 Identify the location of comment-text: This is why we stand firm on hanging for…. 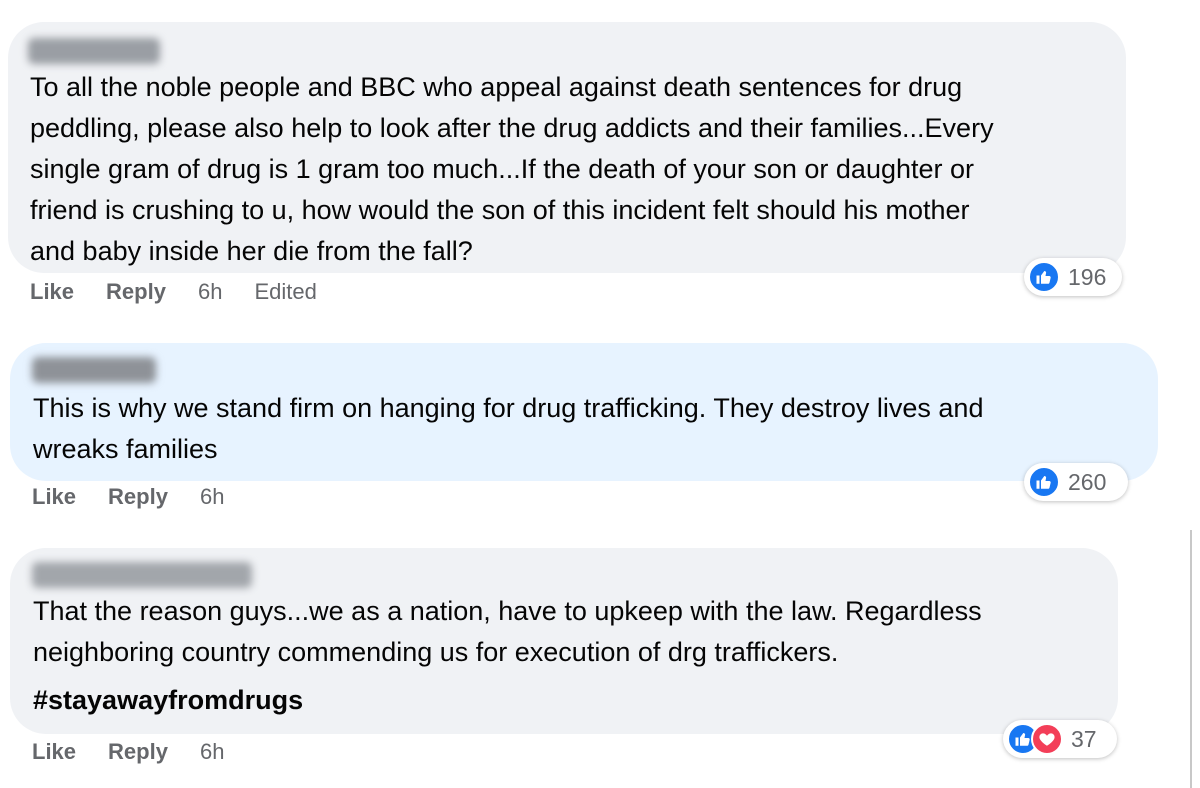
(508, 428).